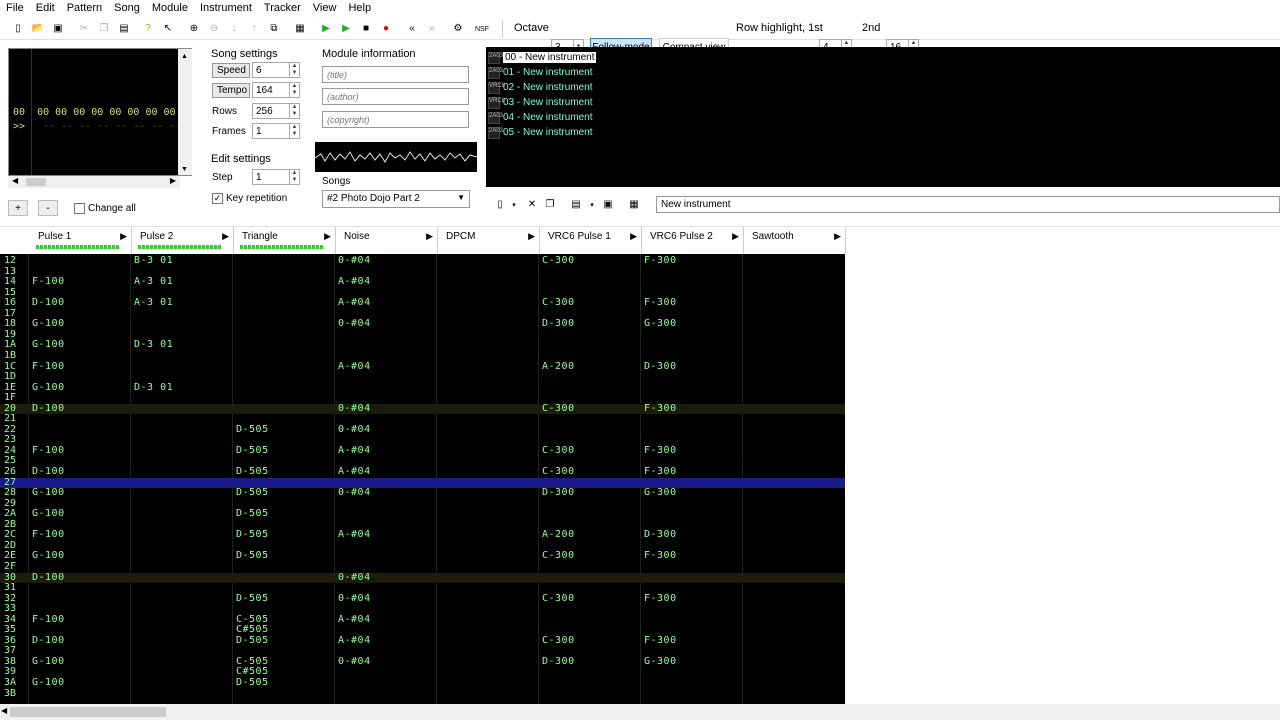  Describe the element at coordinates (660, 662) in the screenshot. I see `pattern-cell: G-300` at that location.